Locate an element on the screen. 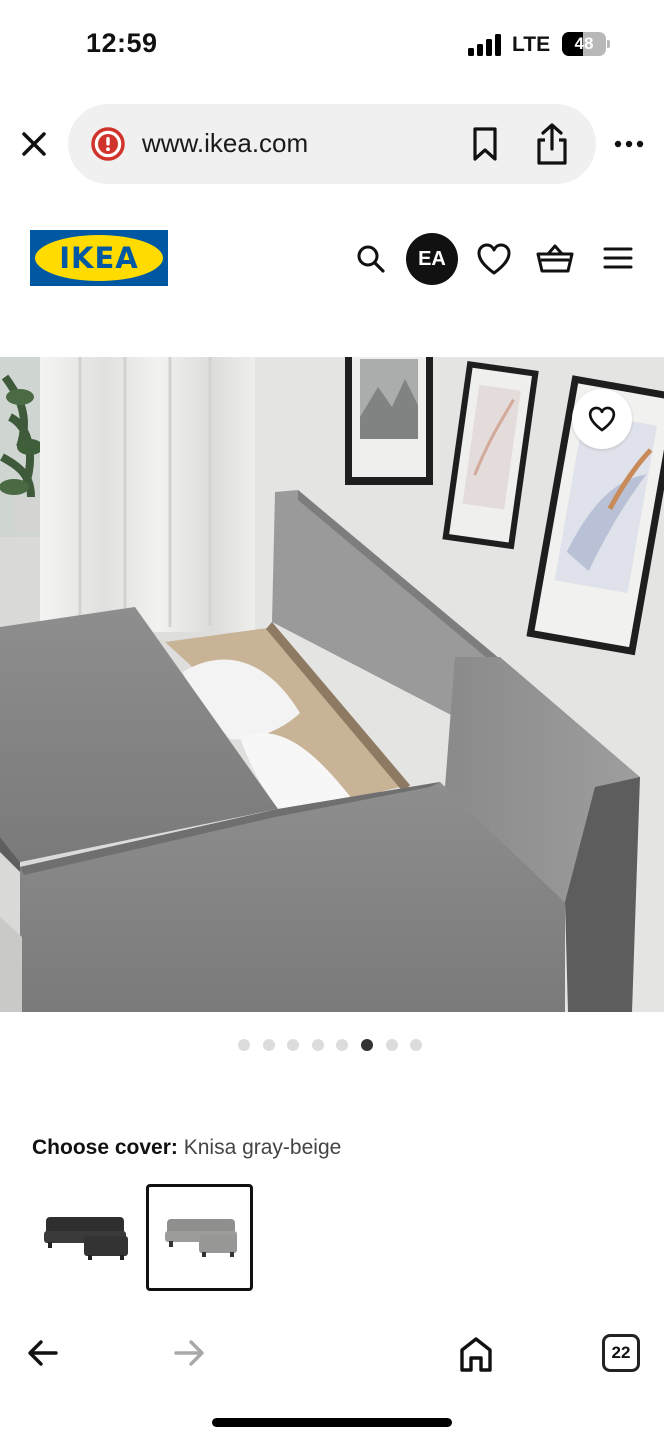  home-indicator is located at coordinates (332, 1422).